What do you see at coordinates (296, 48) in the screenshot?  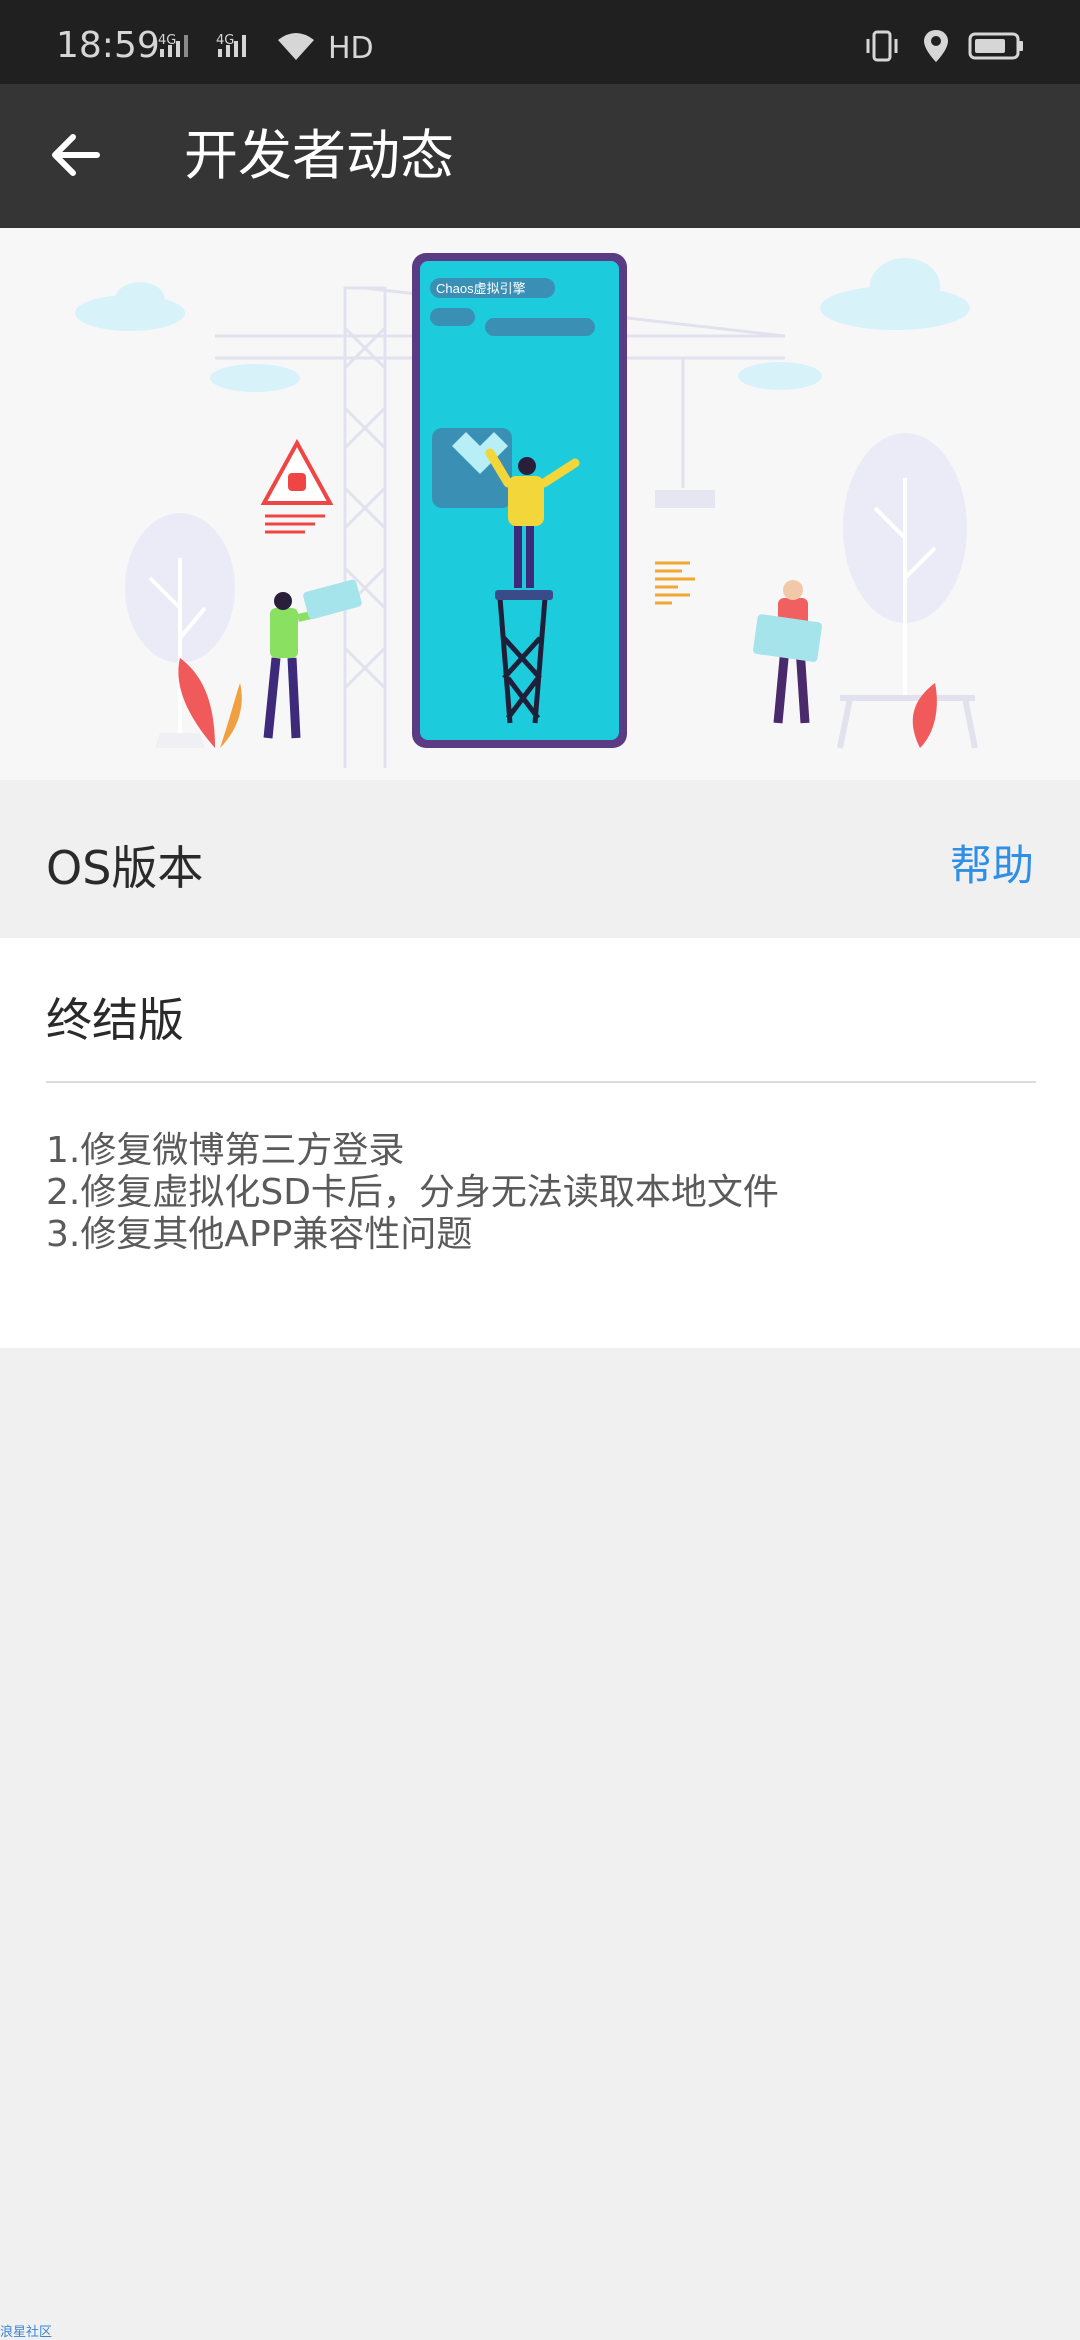 I see `wifi-icon` at bounding box center [296, 48].